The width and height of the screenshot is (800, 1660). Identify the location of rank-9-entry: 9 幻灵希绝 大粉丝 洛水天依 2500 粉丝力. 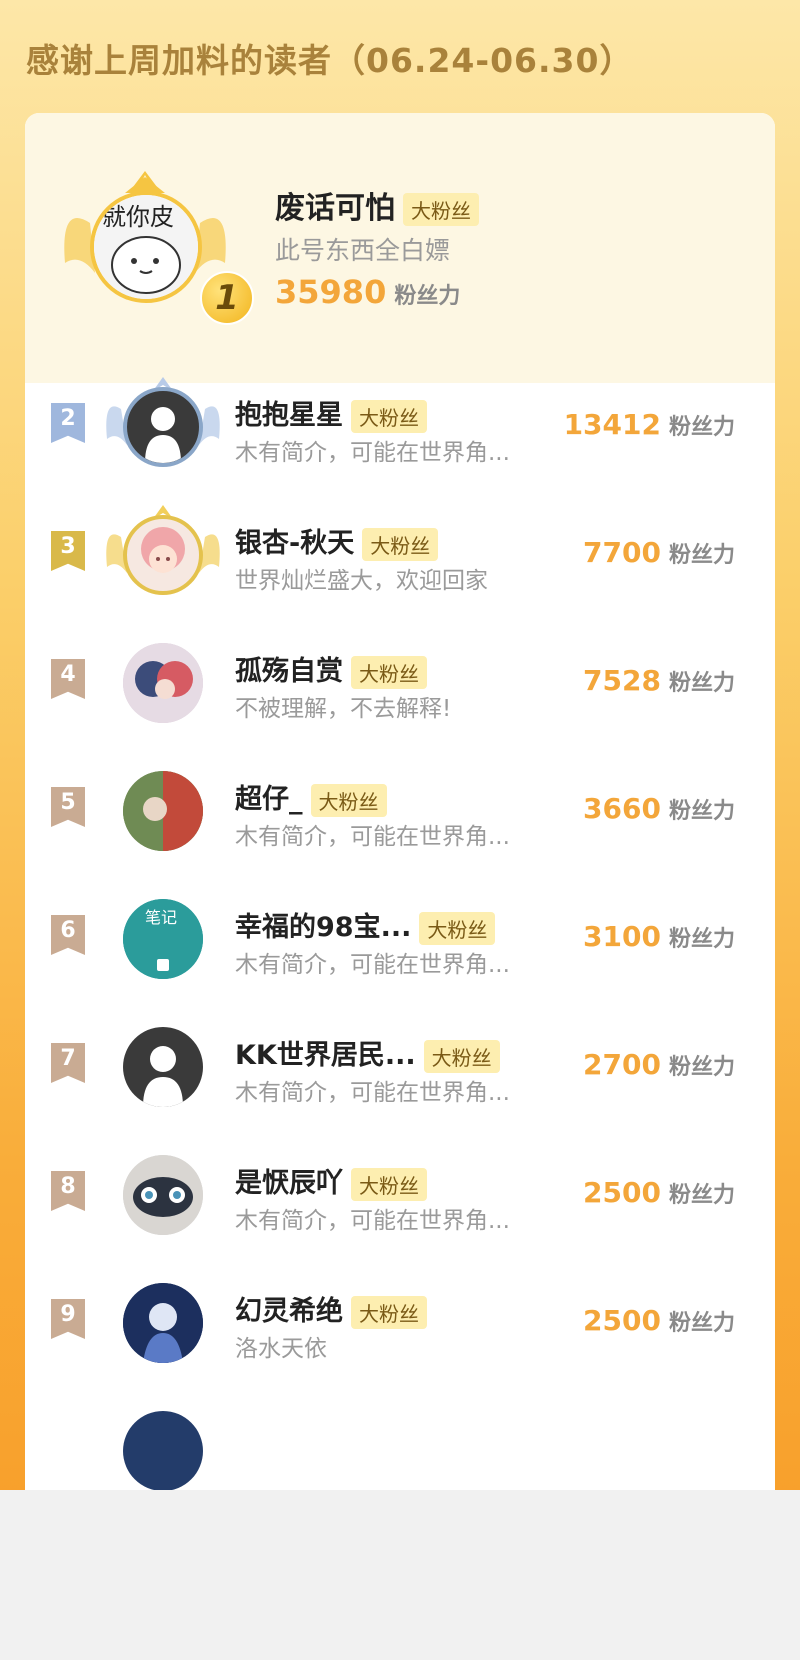
(400, 1323).